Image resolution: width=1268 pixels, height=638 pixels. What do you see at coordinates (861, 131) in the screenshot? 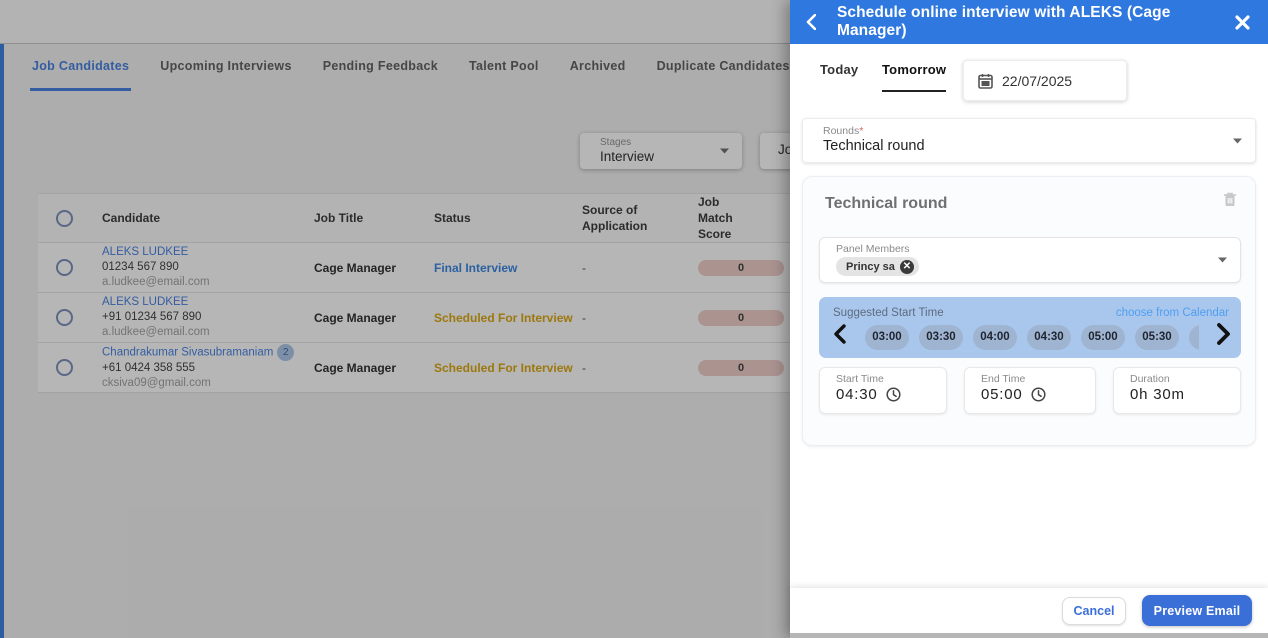
I see `required-mark: *` at bounding box center [861, 131].